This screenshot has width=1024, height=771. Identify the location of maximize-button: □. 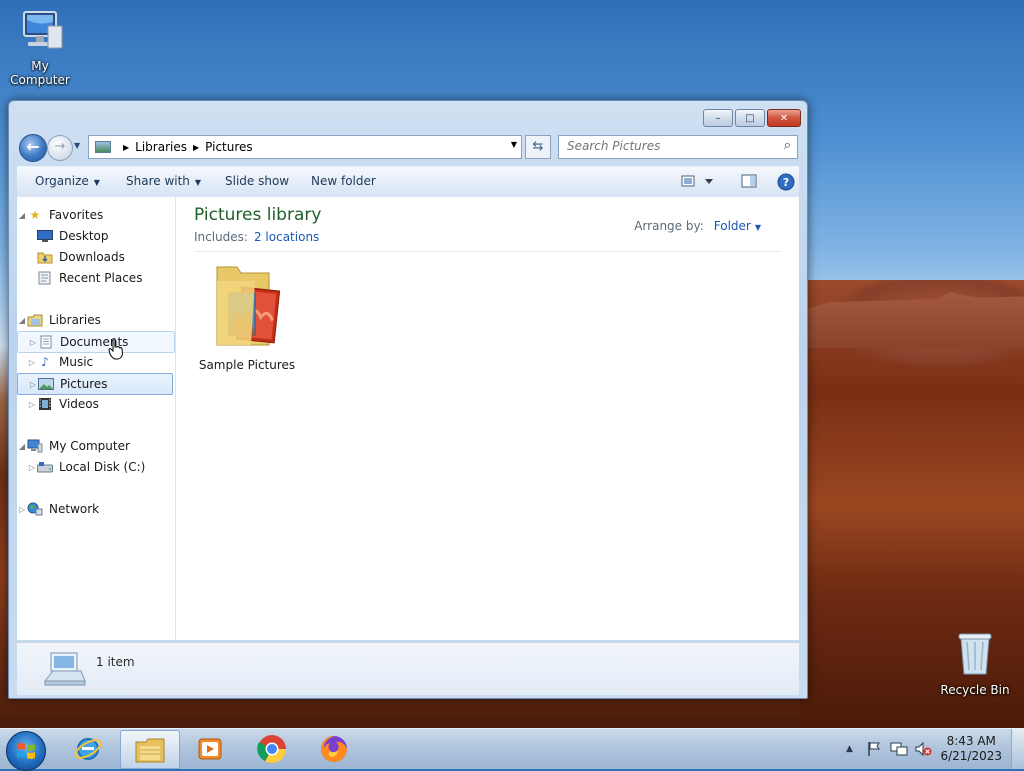
(750, 118).